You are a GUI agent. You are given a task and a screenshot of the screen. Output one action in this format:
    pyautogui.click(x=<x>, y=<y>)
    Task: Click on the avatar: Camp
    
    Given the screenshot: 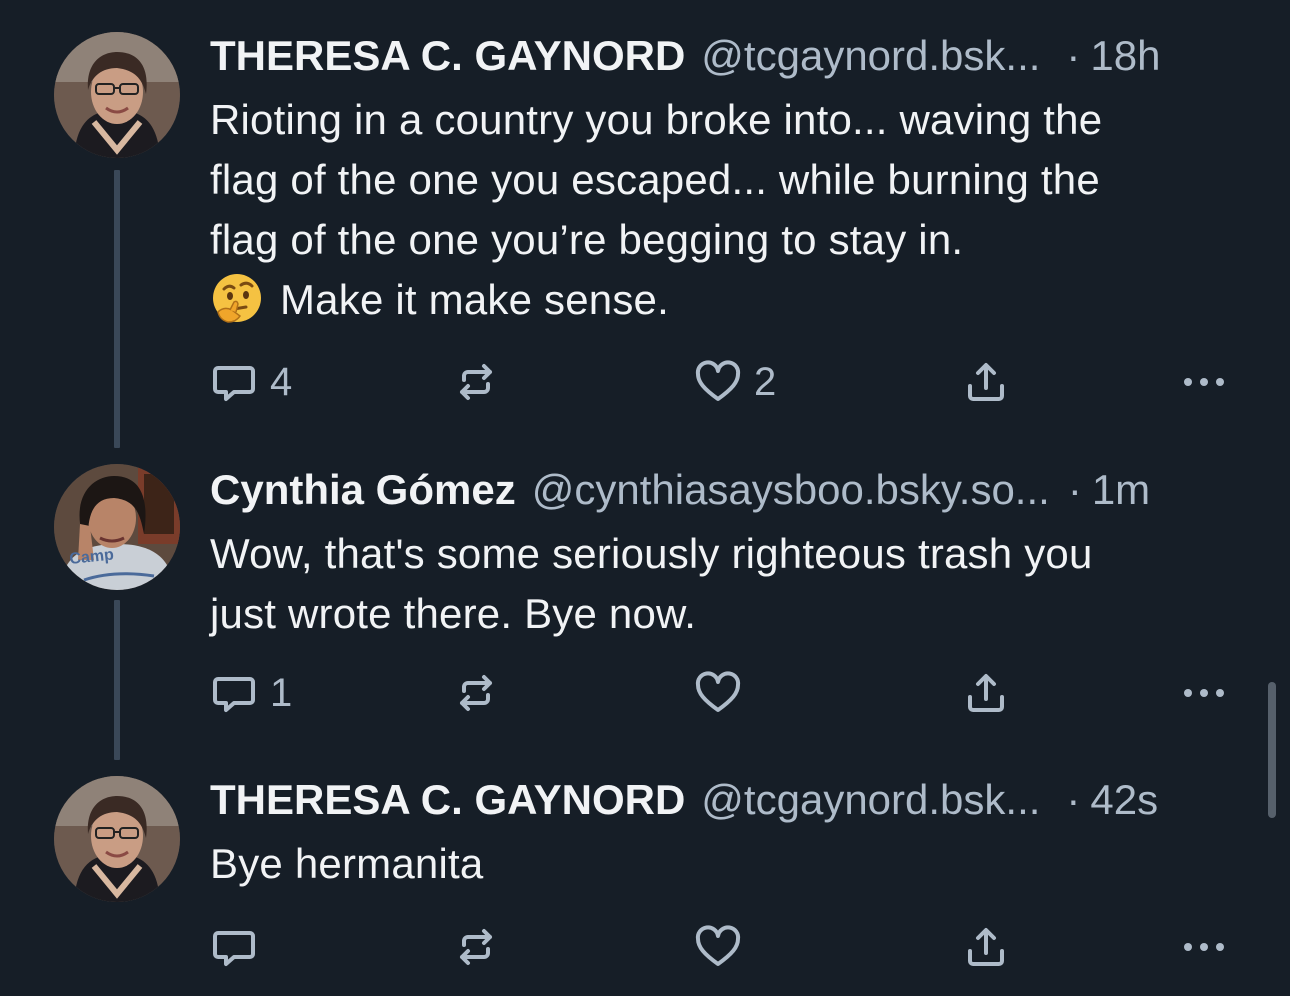 What is the action you would take?
    pyautogui.click(x=117, y=527)
    